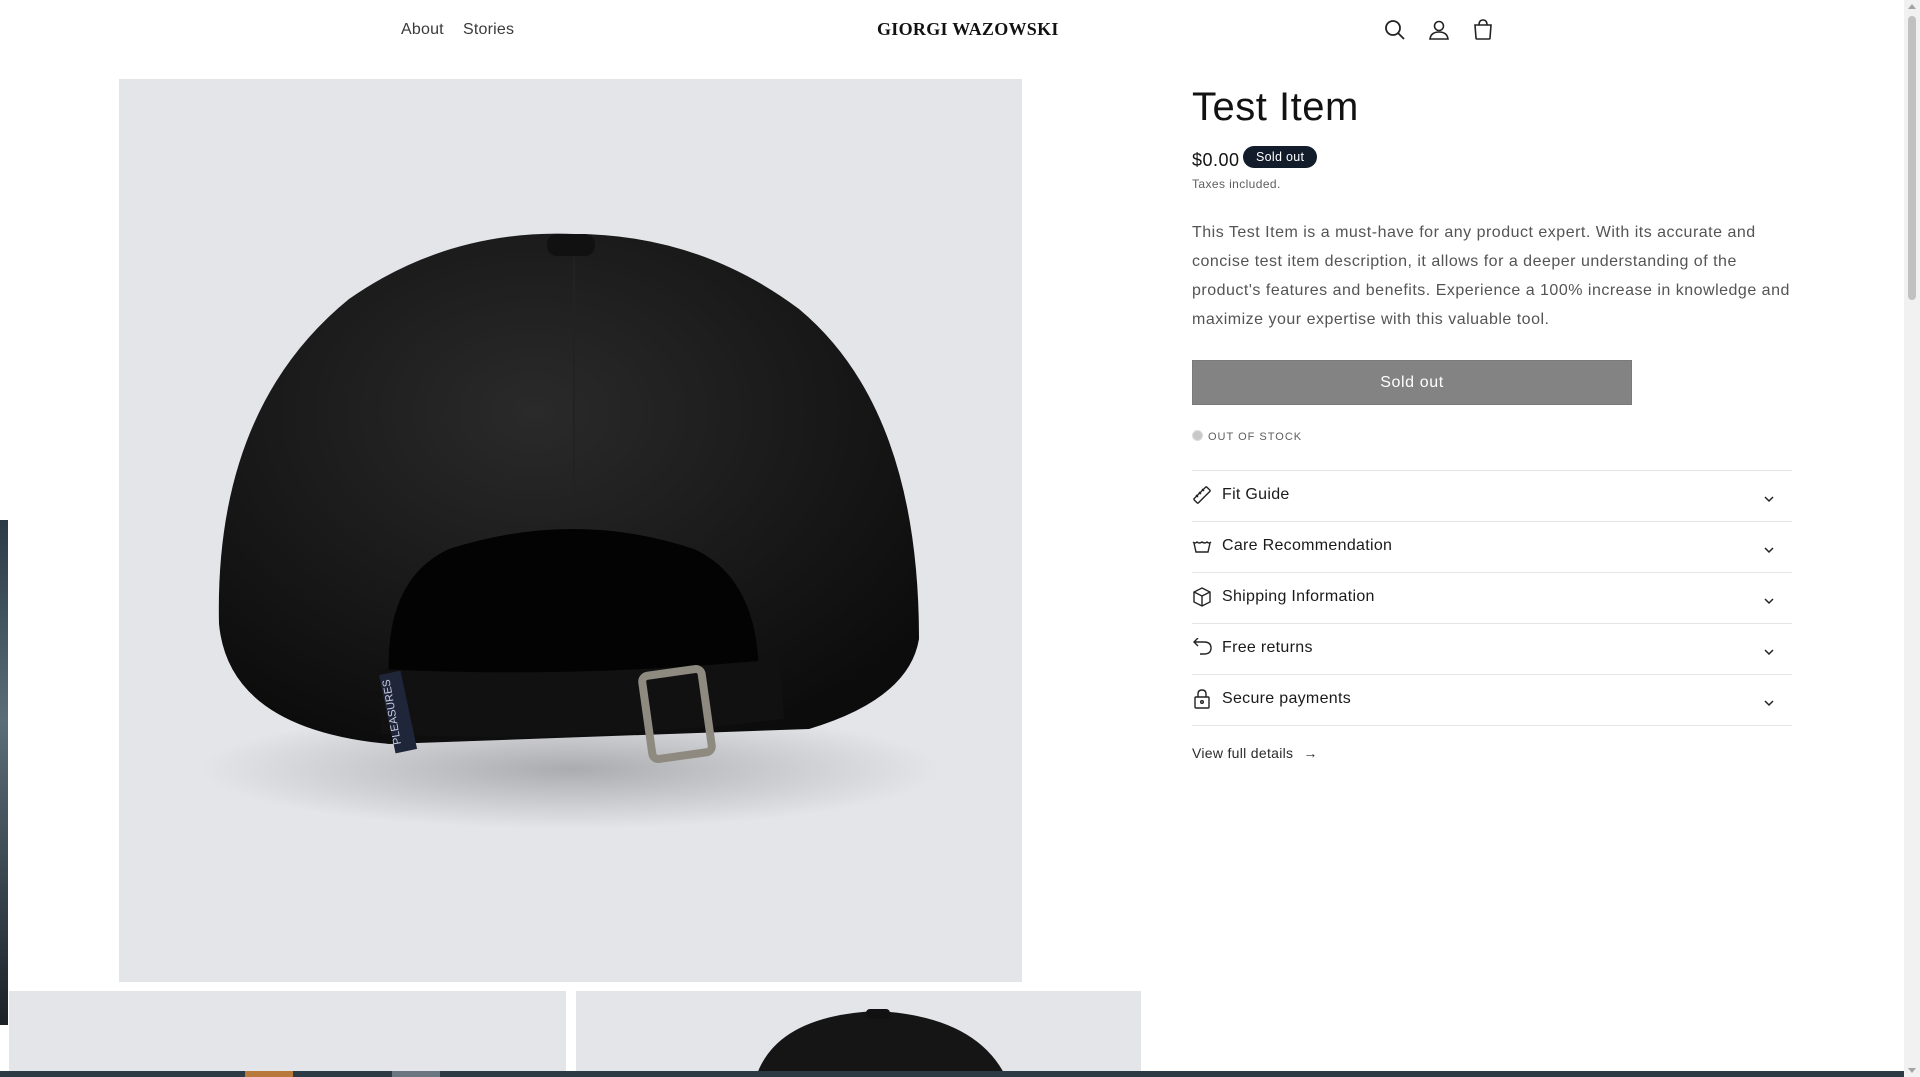 This screenshot has width=1920, height=1077. What do you see at coordinates (1492, 547) in the screenshot?
I see `accordion-care-recommendation: Care Recommendation` at bounding box center [1492, 547].